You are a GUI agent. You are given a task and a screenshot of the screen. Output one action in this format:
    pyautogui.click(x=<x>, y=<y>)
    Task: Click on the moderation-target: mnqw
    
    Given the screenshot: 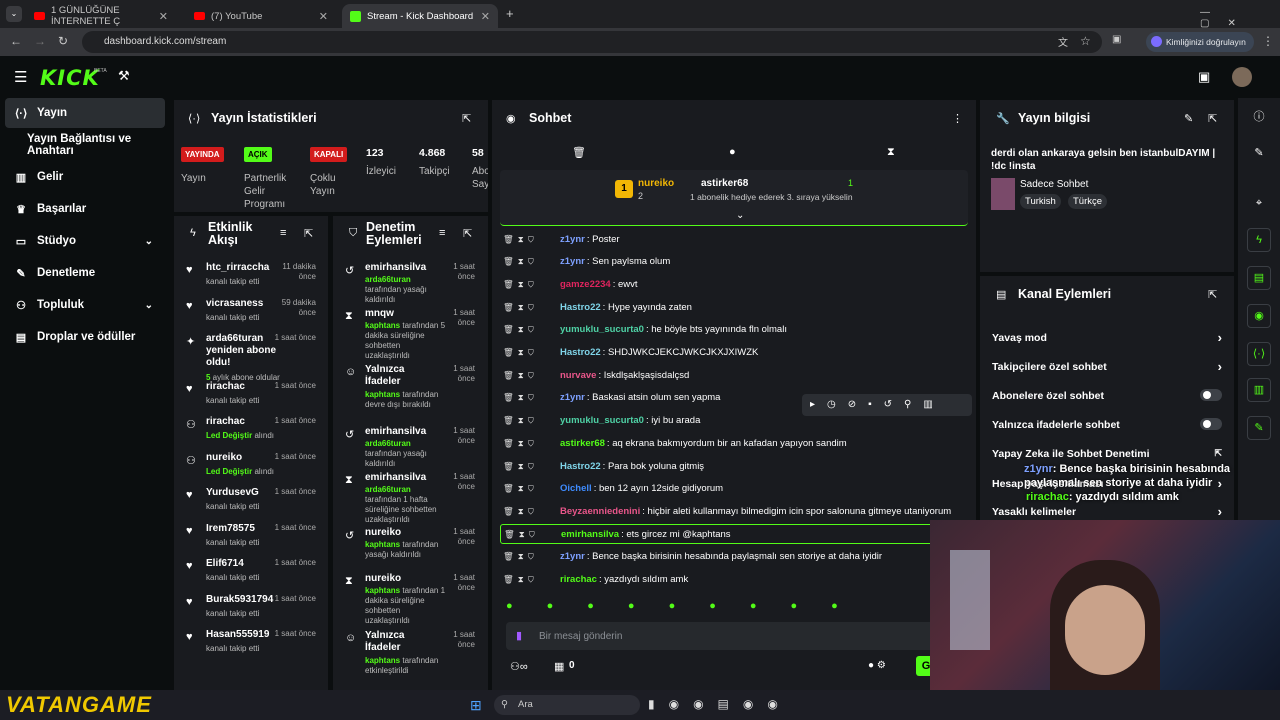 What is the action you would take?
    pyautogui.click(x=400, y=314)
    